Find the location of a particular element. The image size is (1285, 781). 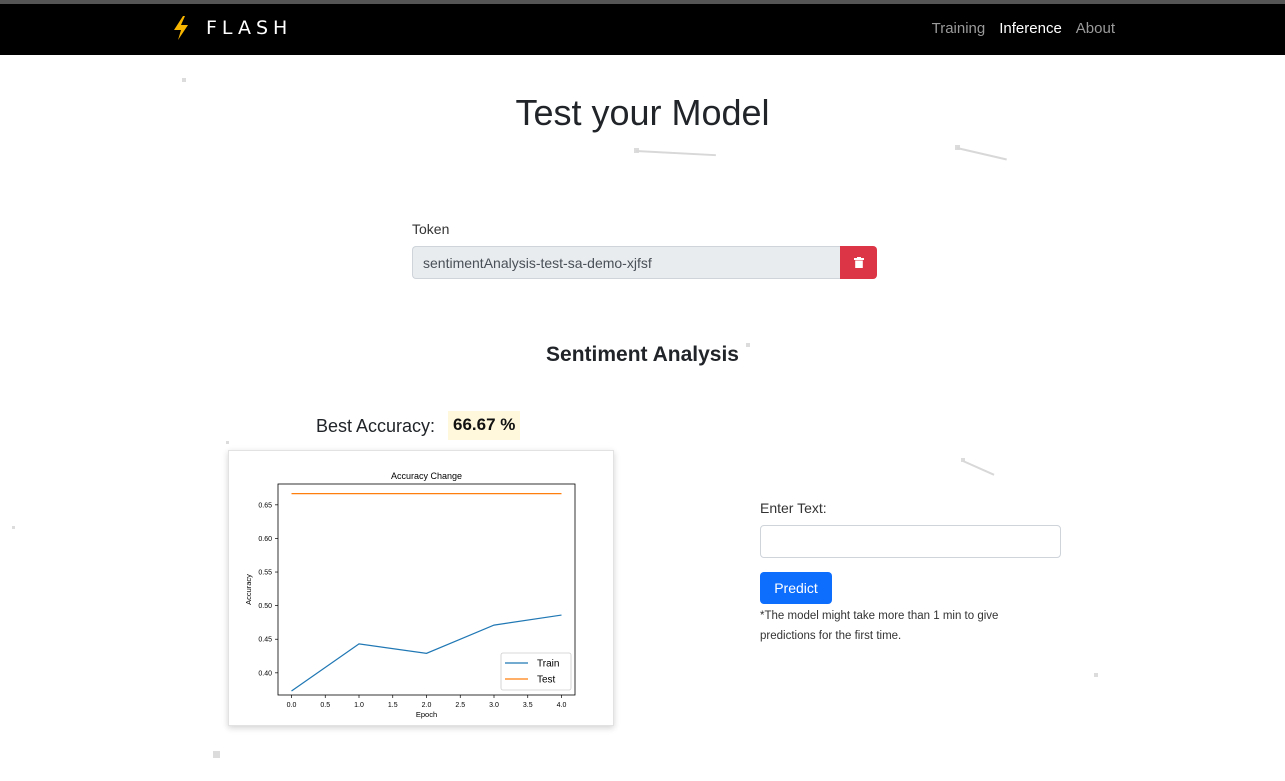

x-tick-label: 2.0 is located at coordinates (427, 705).